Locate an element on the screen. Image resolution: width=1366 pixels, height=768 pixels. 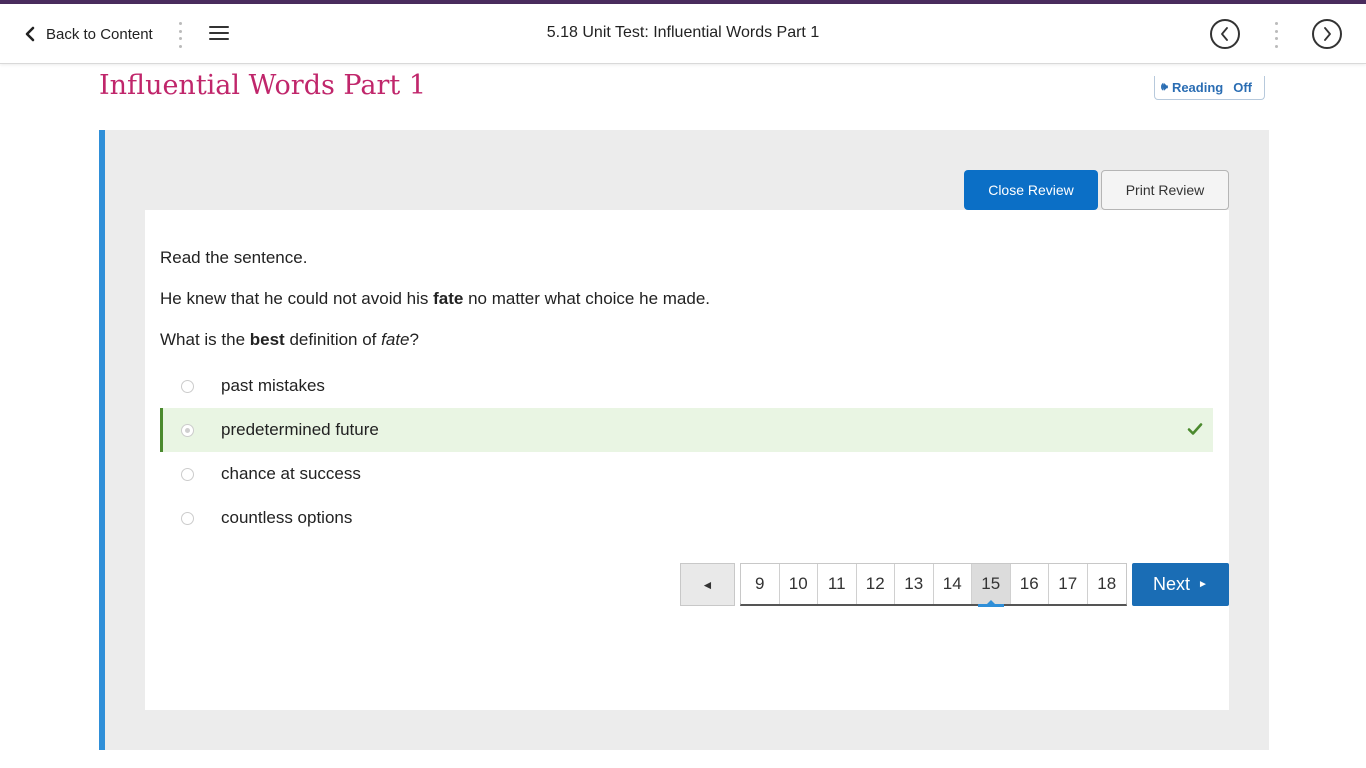
panel-accent-bar is located at coordinates (102, 440).